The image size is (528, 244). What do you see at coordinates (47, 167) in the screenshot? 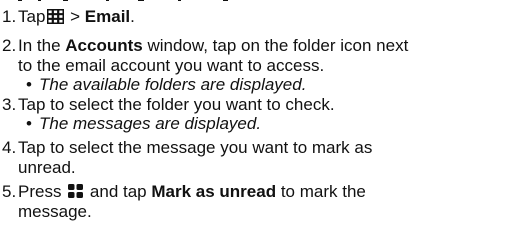
I see `step-text-continued: unread.` at bounding box center [47, 167].